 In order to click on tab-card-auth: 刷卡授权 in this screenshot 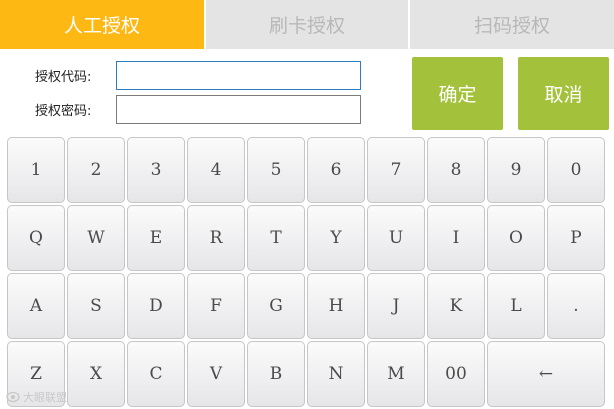, I will do `click(307, 24)`.